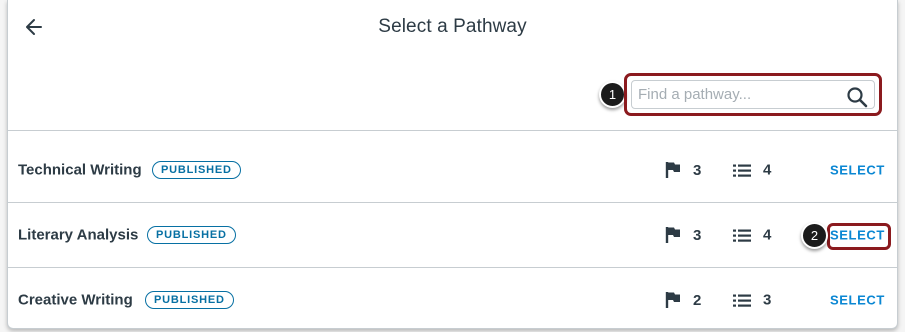 Image resolution: width=905 pixels, height=332 pixels. What do you see at coordinates (80, 170) in the screenshot?
I see `pathway-name: Technical Writing` at bounding box center [80, 170].